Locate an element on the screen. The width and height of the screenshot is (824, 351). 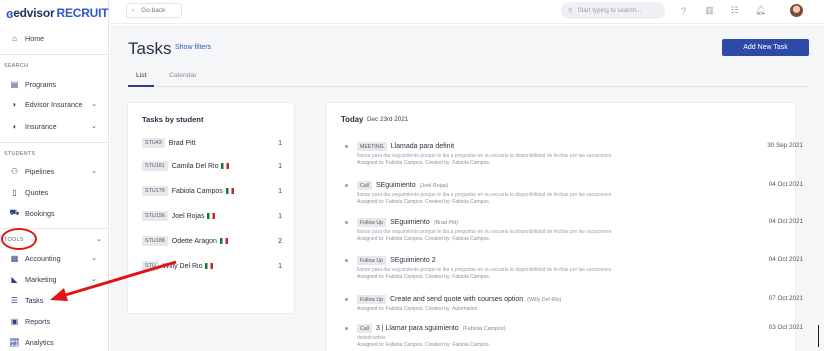
task-date: 04 Oct 2021 is located at coordinates (785, 184).